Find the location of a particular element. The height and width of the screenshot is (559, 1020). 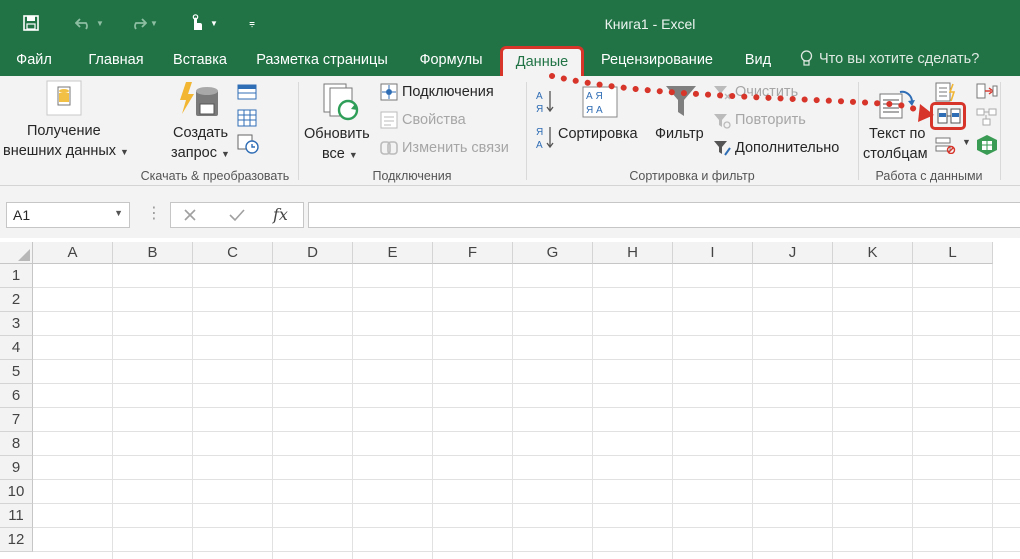

relationships-icon is located at coordinates (987, 118).